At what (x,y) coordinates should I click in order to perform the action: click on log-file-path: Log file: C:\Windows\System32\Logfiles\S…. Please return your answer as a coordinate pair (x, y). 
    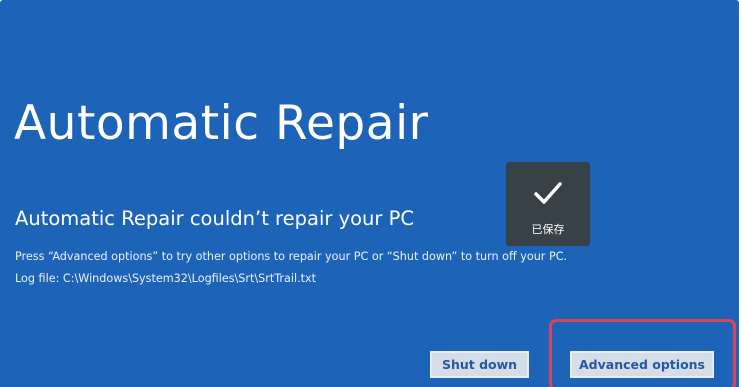
    Looking at the image, I should click on (166, 278).